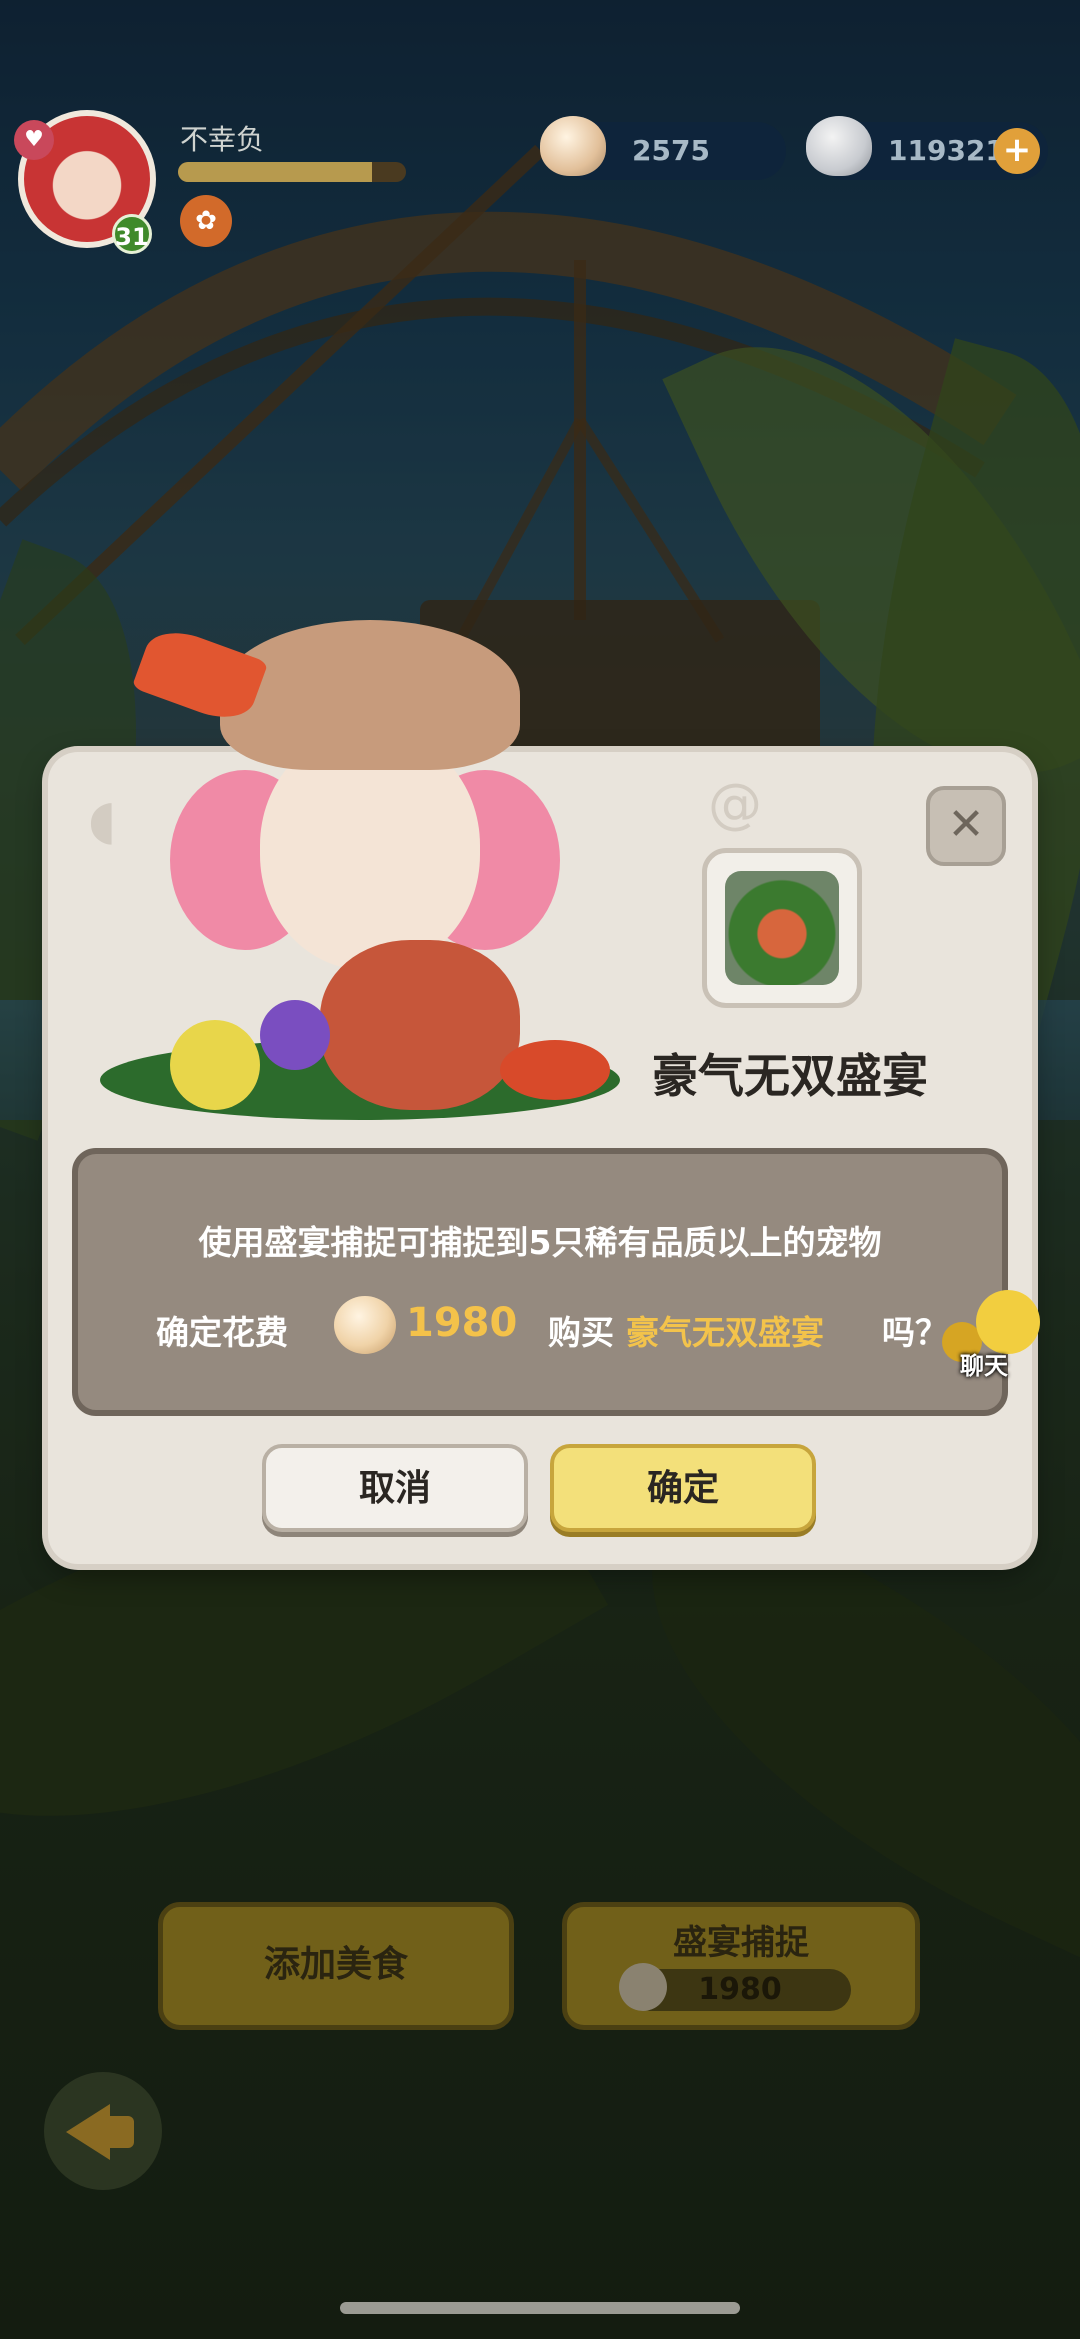 The width and height of the screenshot is (1080, 2339). Describe the element at coordinates (725, 1332) in the screenshot. I see `buy-item-name: 豪气无双盛宴` at that location.